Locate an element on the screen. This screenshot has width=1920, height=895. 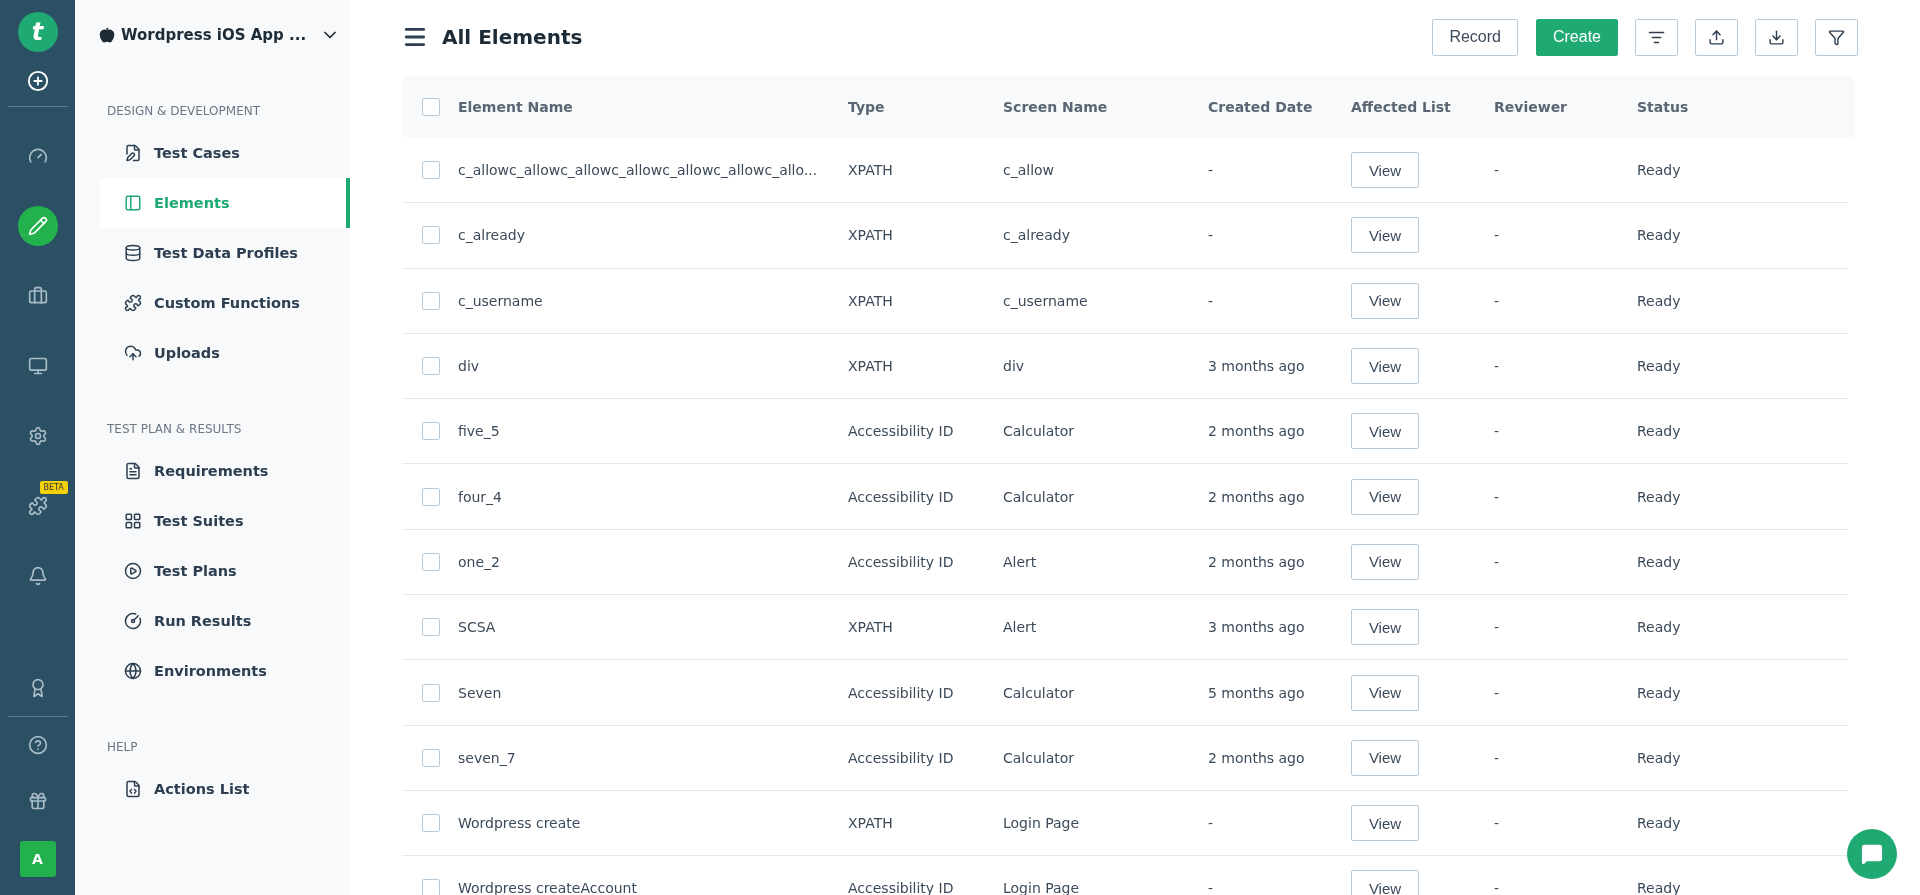
beta-badge: BETA is located at coordinates (53, 487).